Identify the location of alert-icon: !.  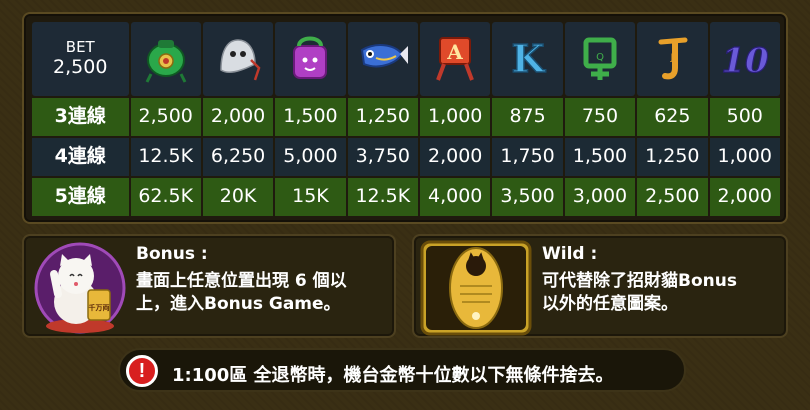
(142, 371).